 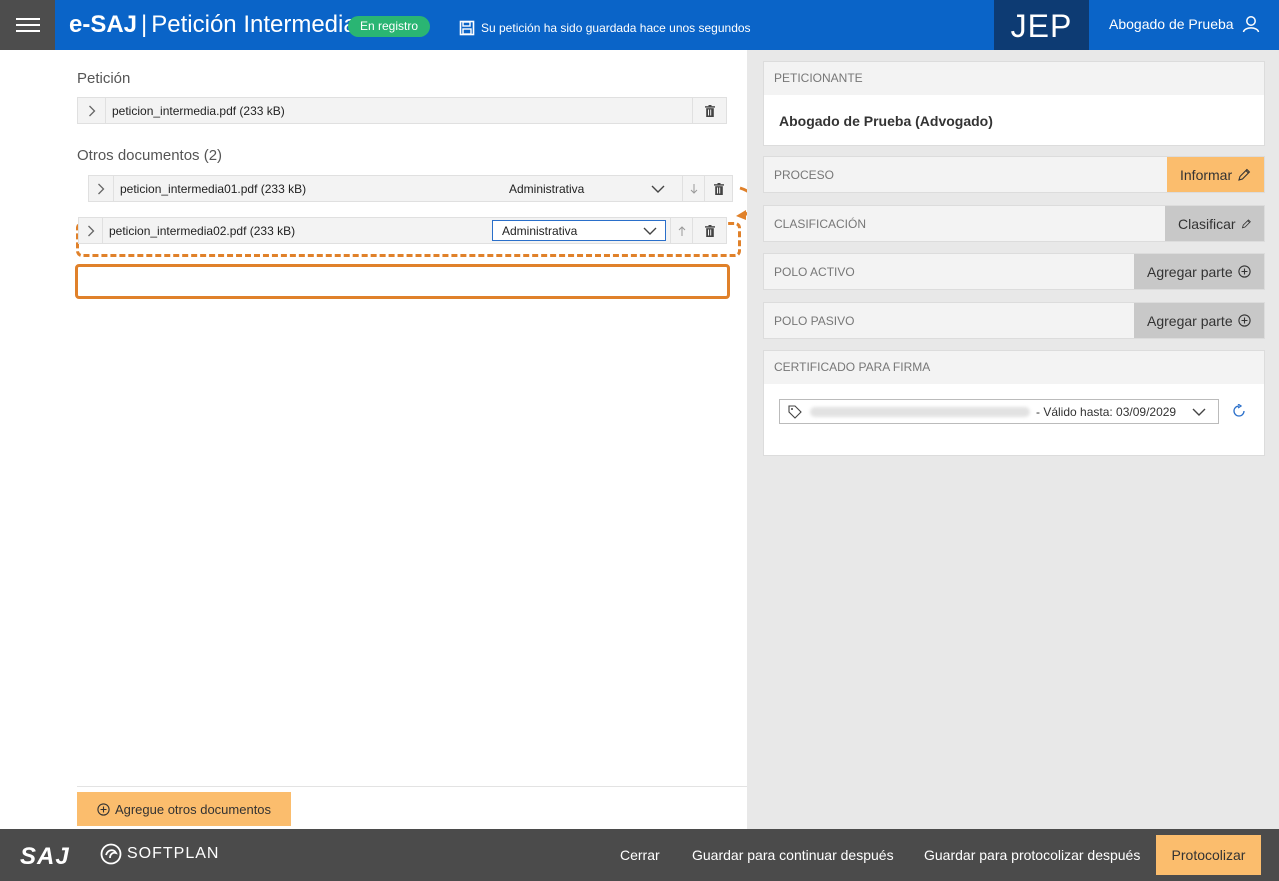 I want to click on status-badge: En registro, so click(x=389, y=26).